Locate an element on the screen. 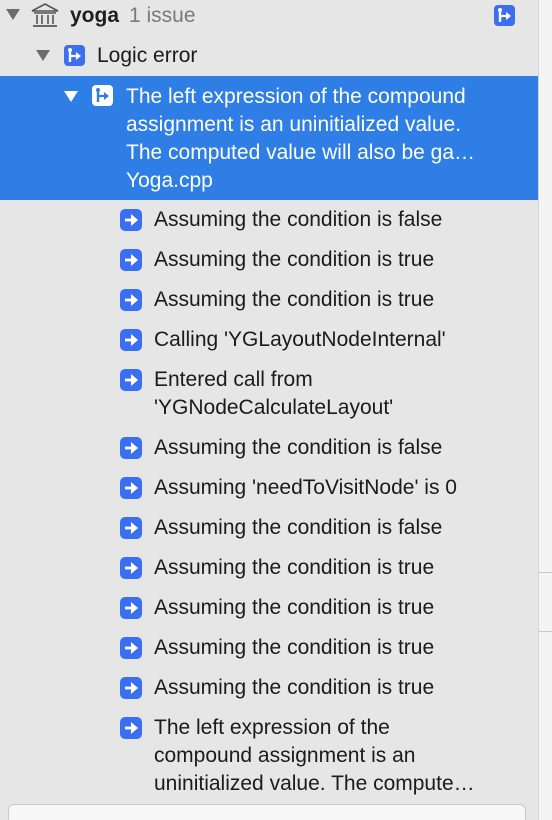 The width and height of the screenshot is (552, 820). issue-file-name: Yoga.cpp is located at coordinates (169, 180).